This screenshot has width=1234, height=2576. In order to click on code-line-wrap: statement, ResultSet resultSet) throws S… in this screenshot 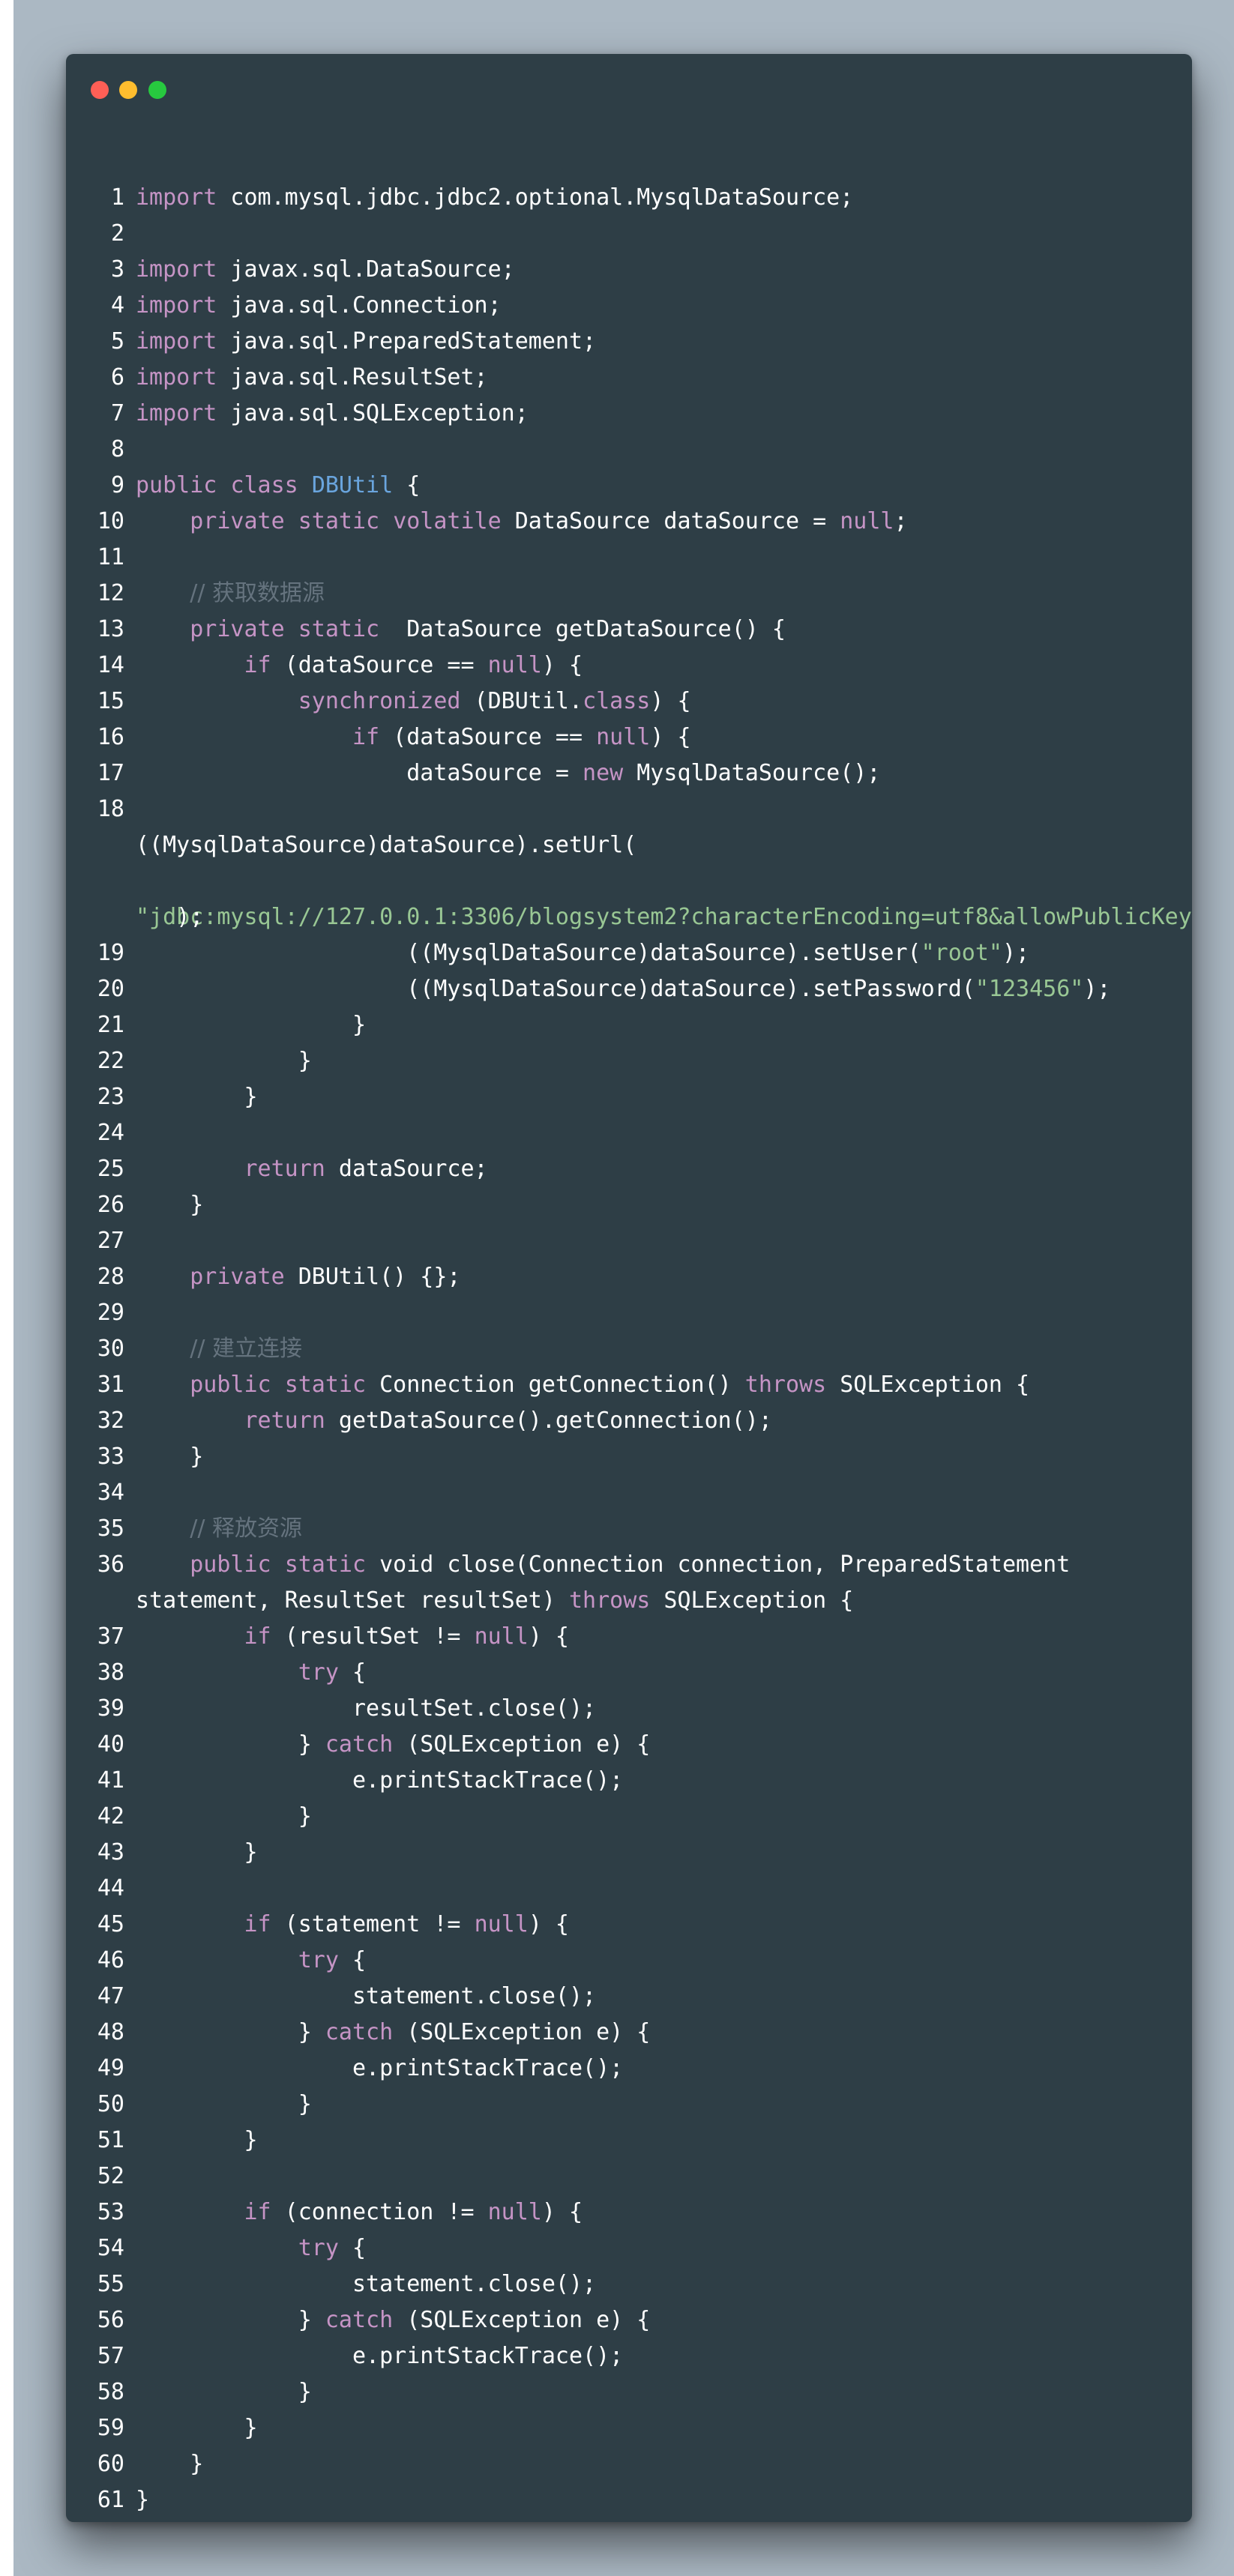, I will do `click(629, 1601)`.